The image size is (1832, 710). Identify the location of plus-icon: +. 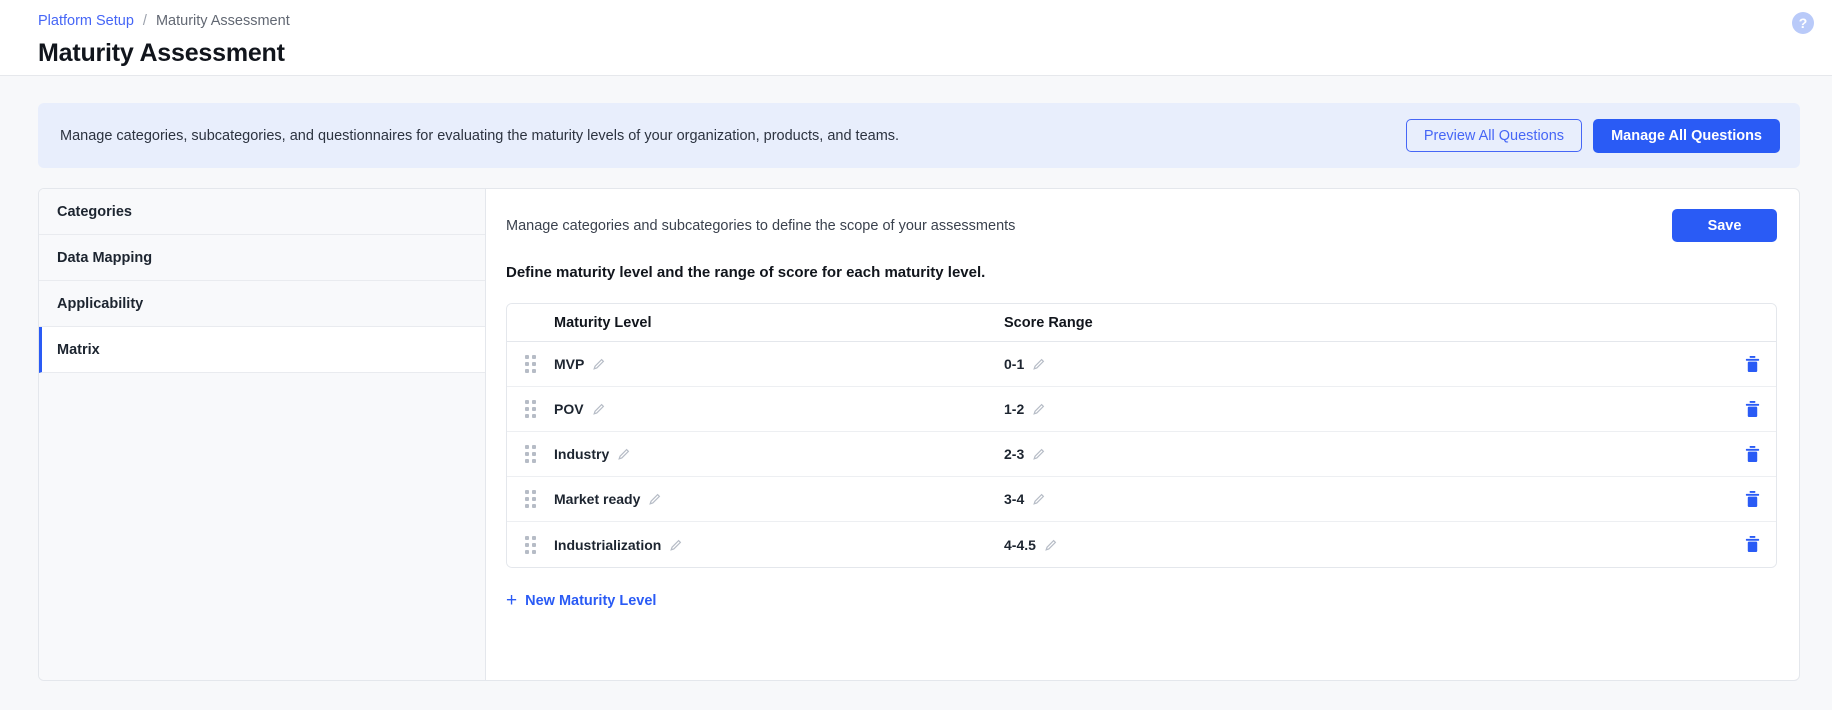
(512, 600).